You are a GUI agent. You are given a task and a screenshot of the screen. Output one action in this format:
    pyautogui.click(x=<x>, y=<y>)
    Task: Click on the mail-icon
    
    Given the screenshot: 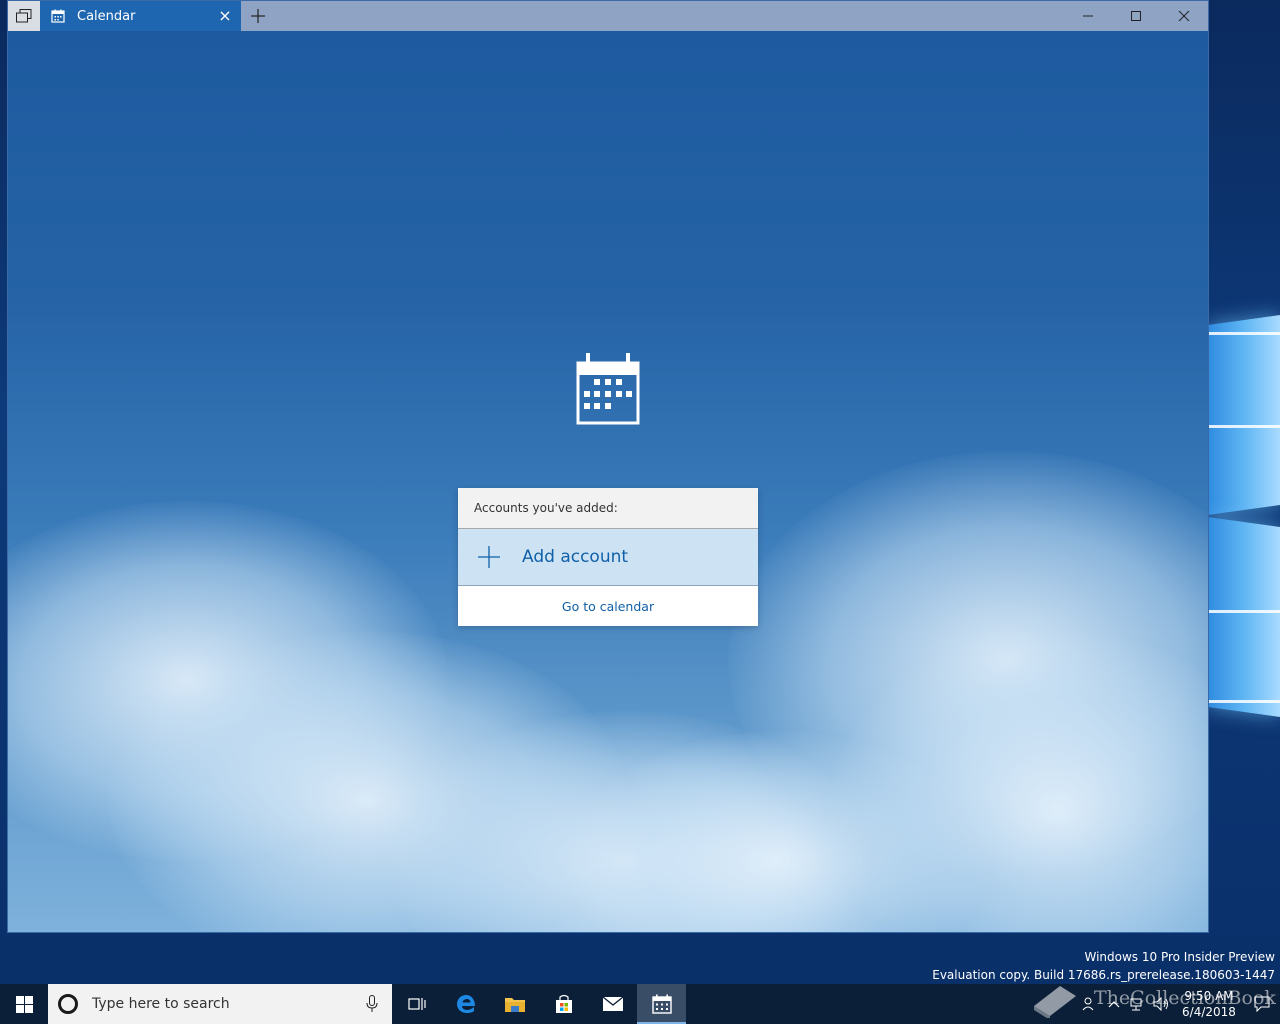 What is the action you would take?
    pyautogui.click(x=612, y=1003)
    